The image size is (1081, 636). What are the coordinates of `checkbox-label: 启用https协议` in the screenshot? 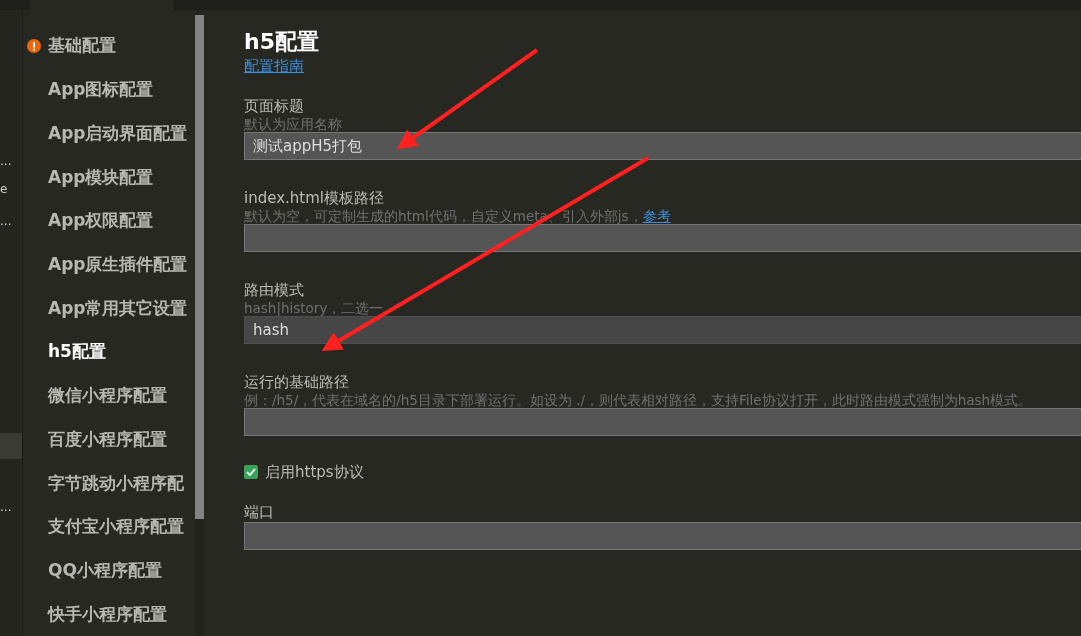 It's located at (314, 472).